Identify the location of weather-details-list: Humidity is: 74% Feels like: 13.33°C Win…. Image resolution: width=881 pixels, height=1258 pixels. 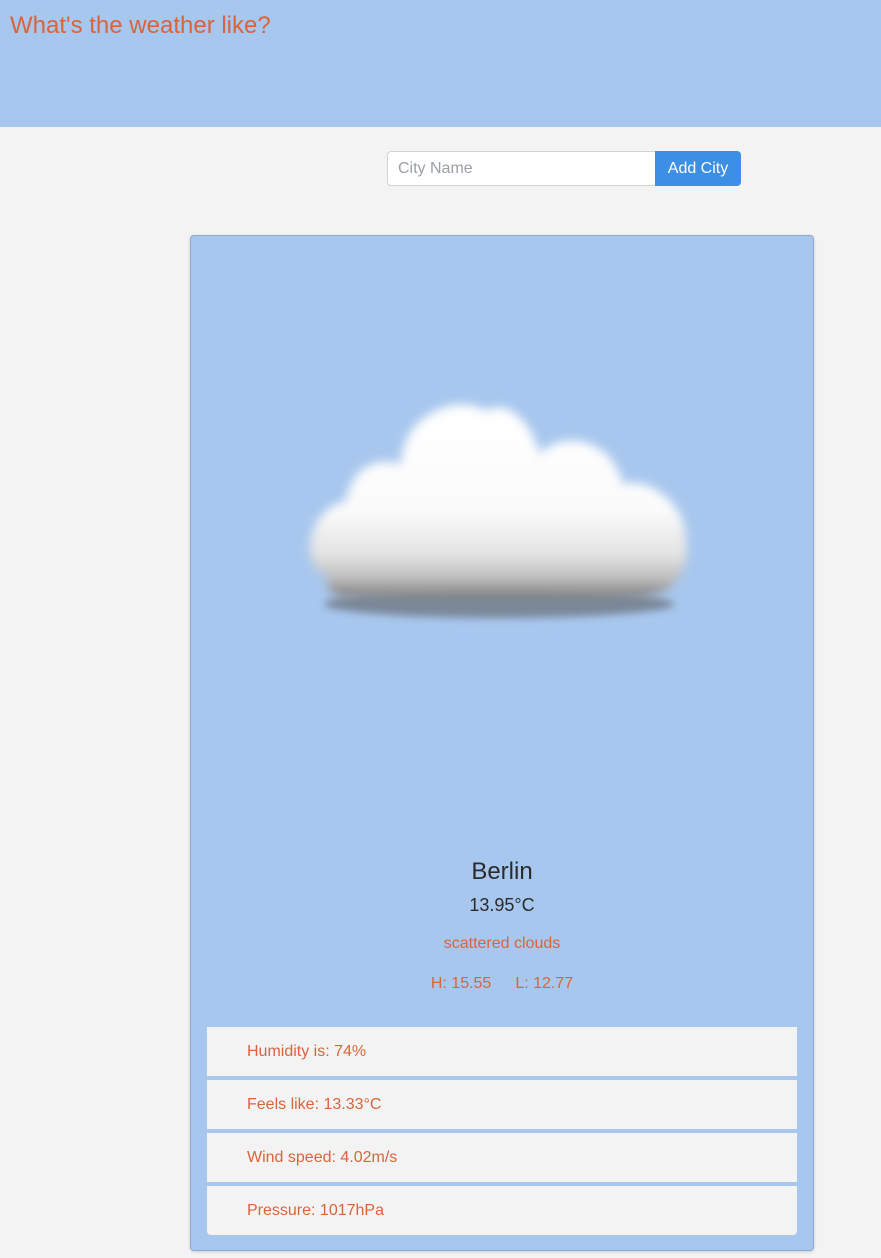
(502, 1133).